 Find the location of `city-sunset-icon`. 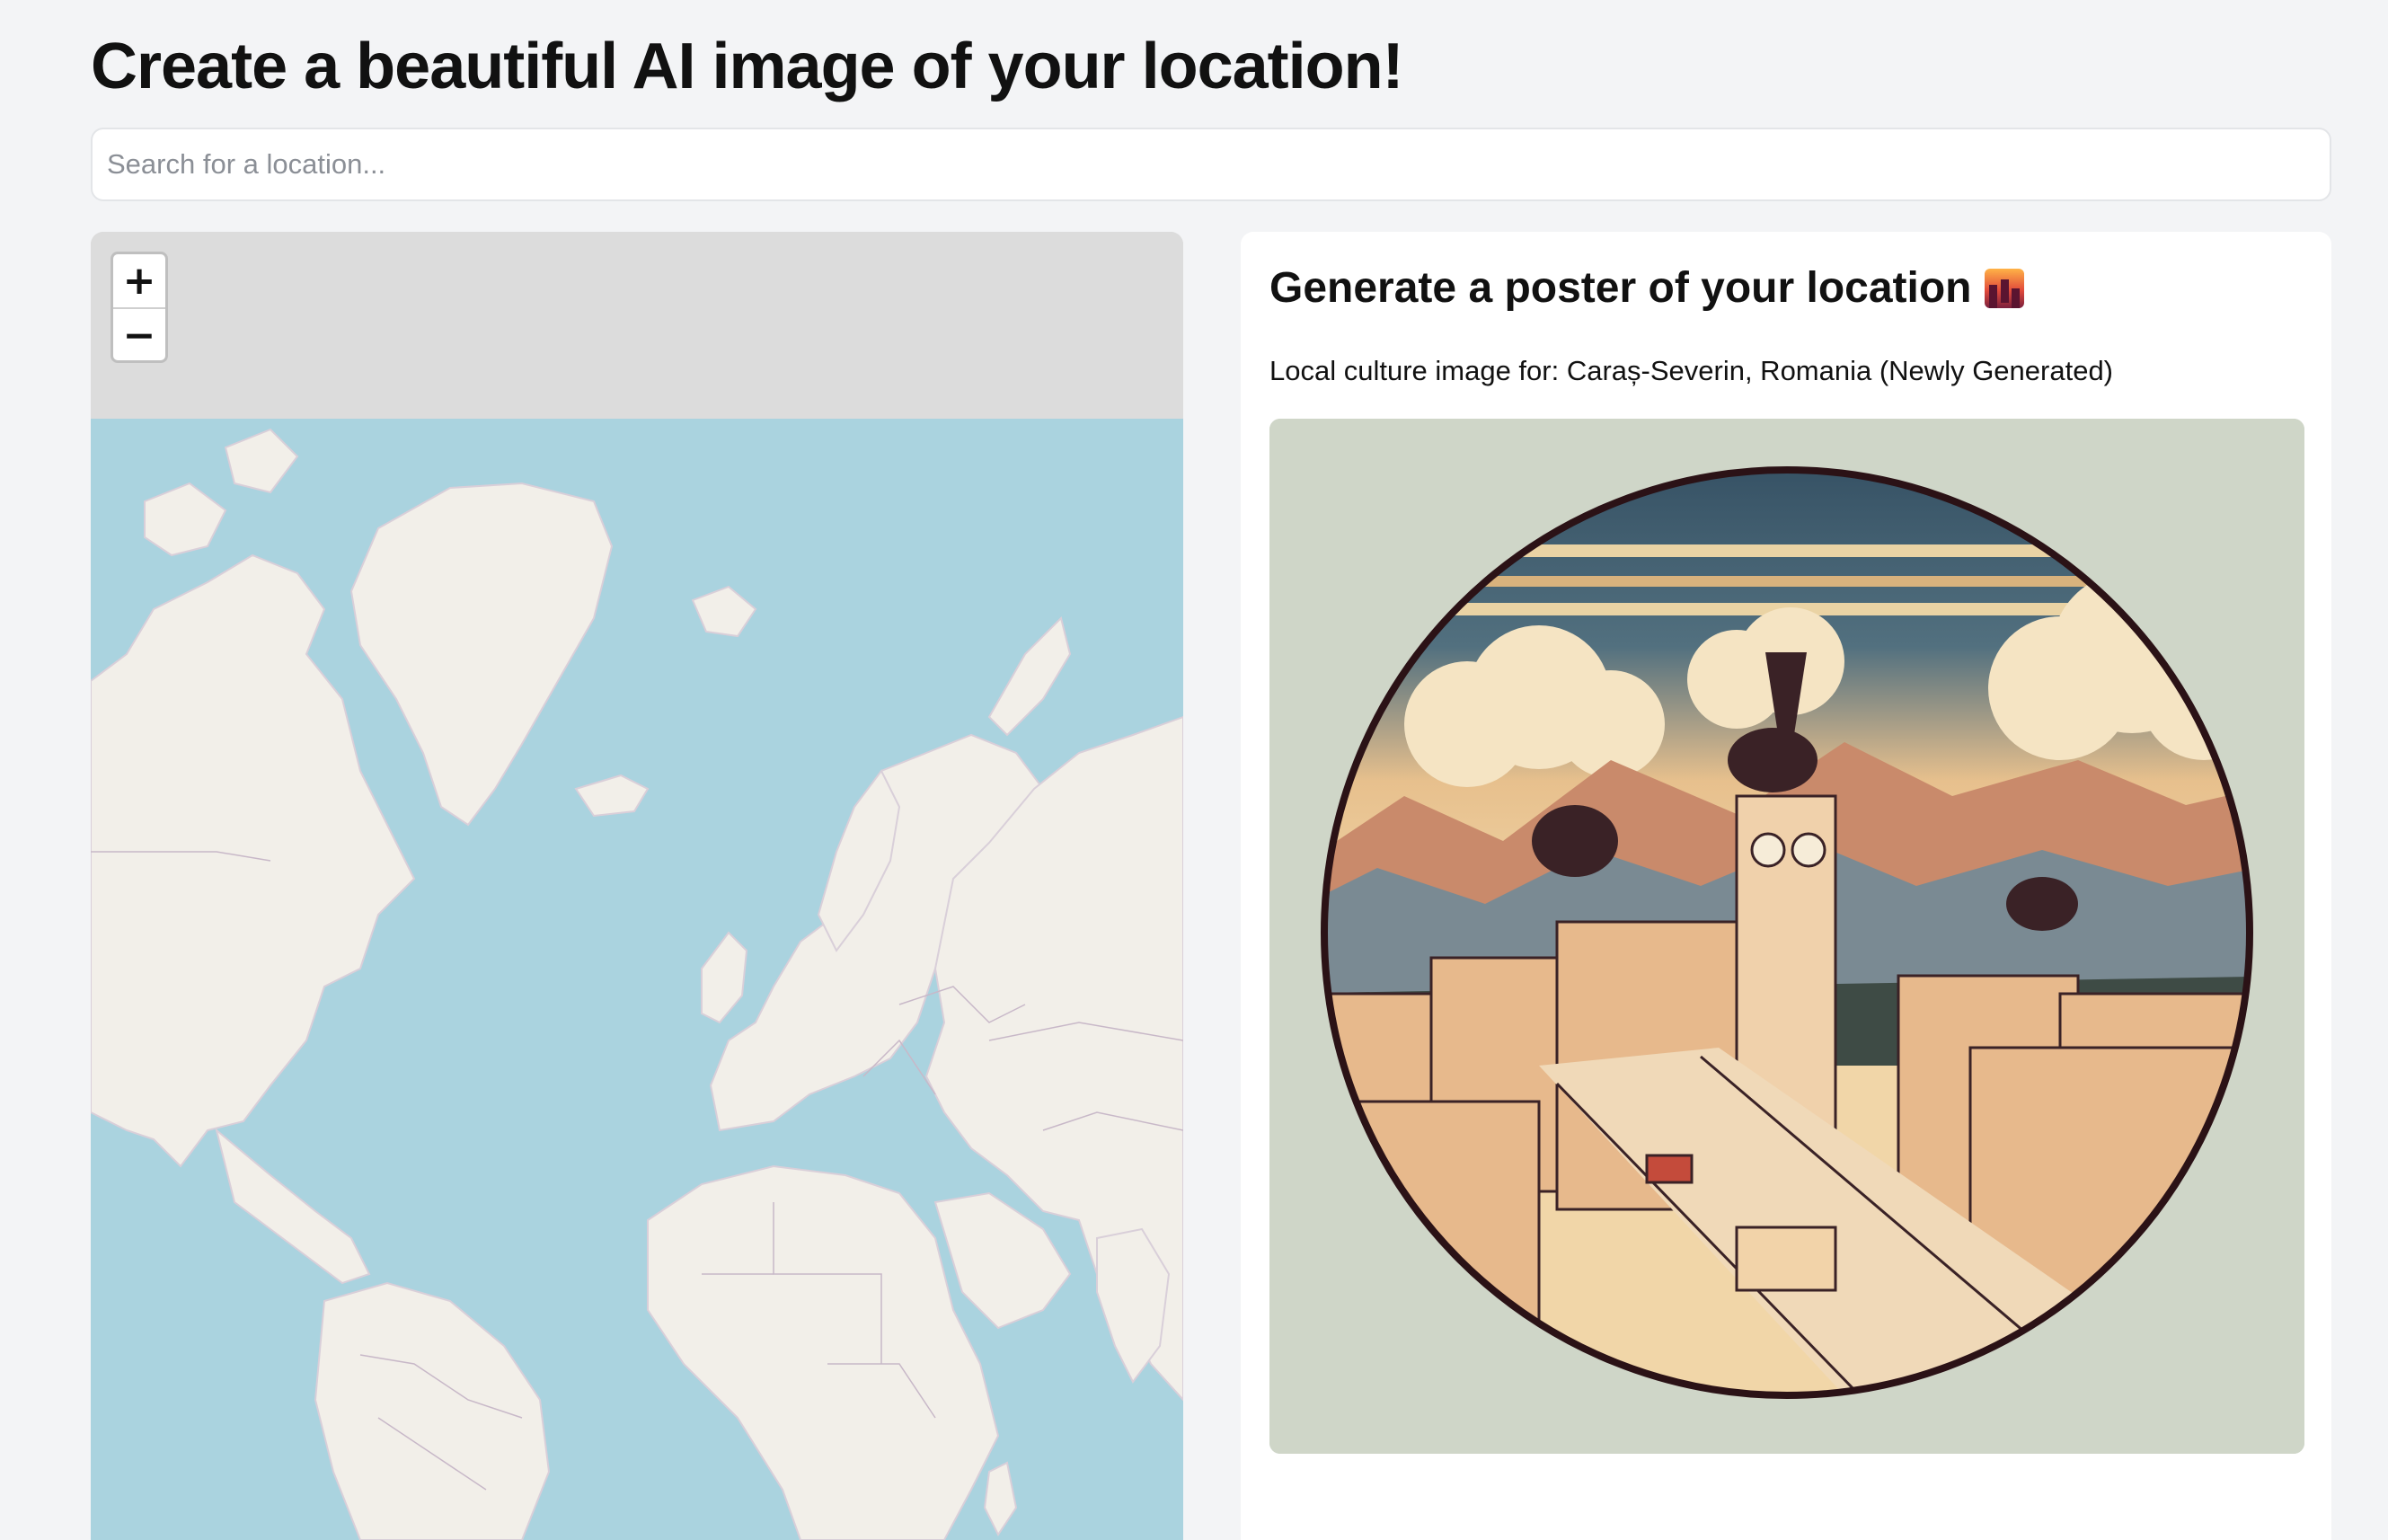

city-sunset-icon is located at coordinates (2004, 288).